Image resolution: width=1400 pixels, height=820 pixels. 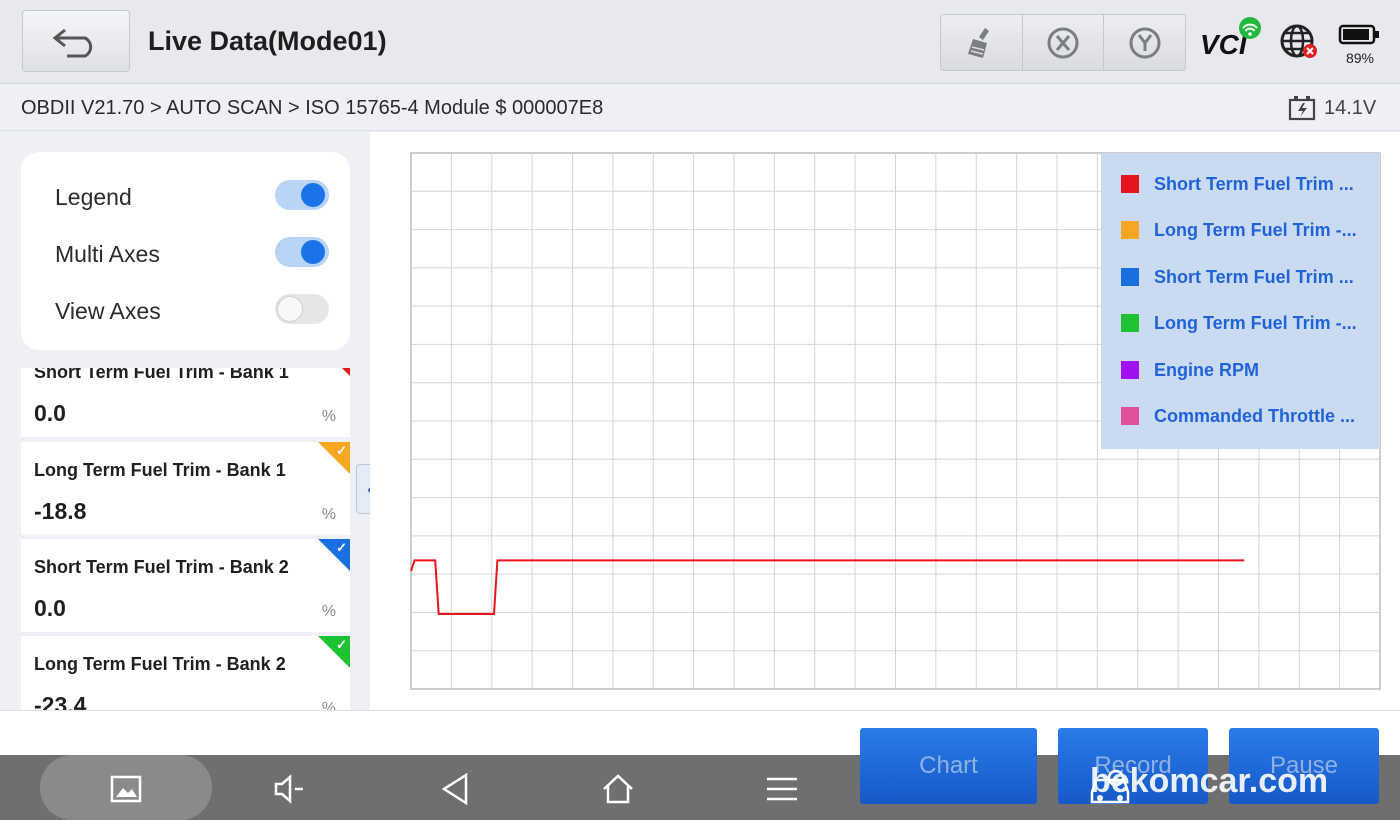 What do you see at coordinates (1230, 38) in the screenshot?
I see `vci-status-icon: VCI` at bounding box center [1230, 38].